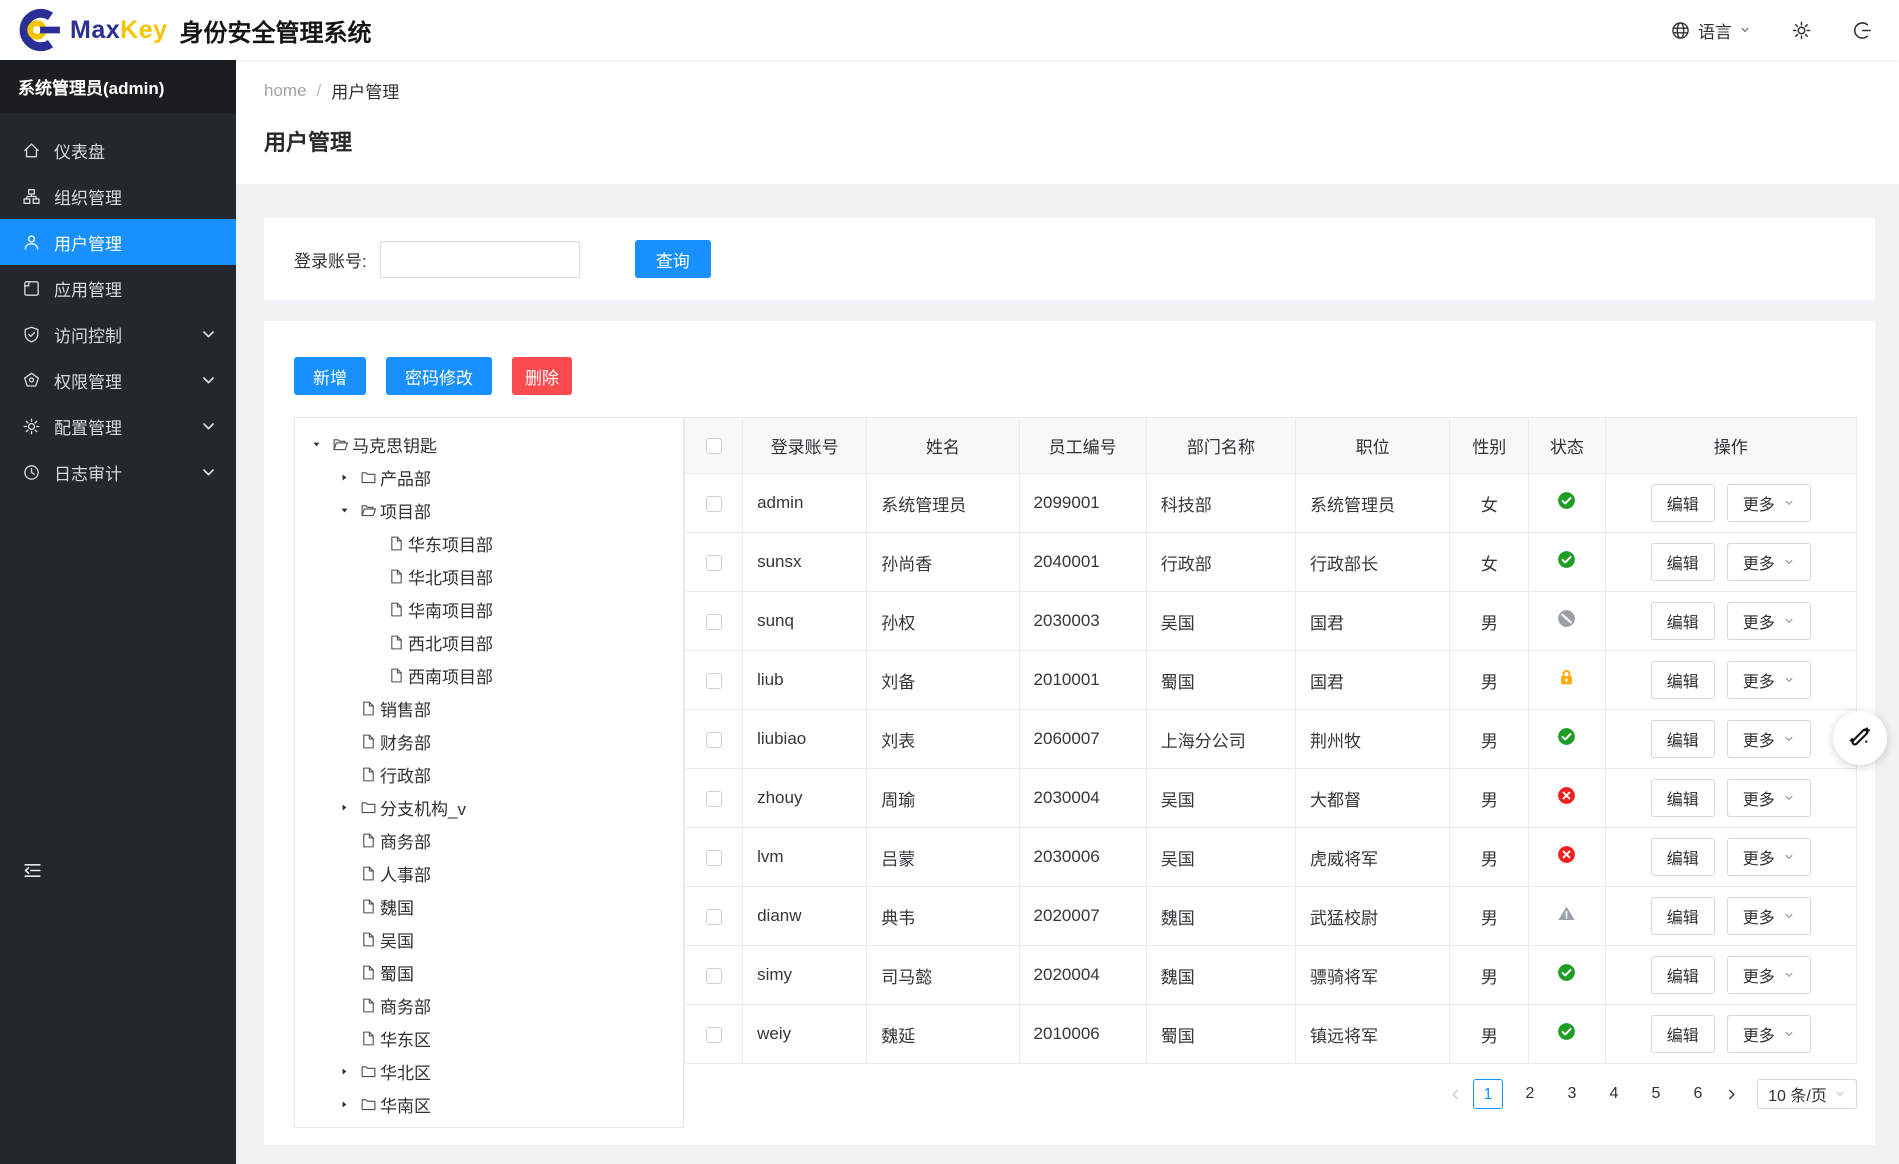 This screenshot has width=1899, height=1164. Describe the element at coordinates (489, 543) in the screenshot. I see `tree-node-3: 华东项目部` at that location.